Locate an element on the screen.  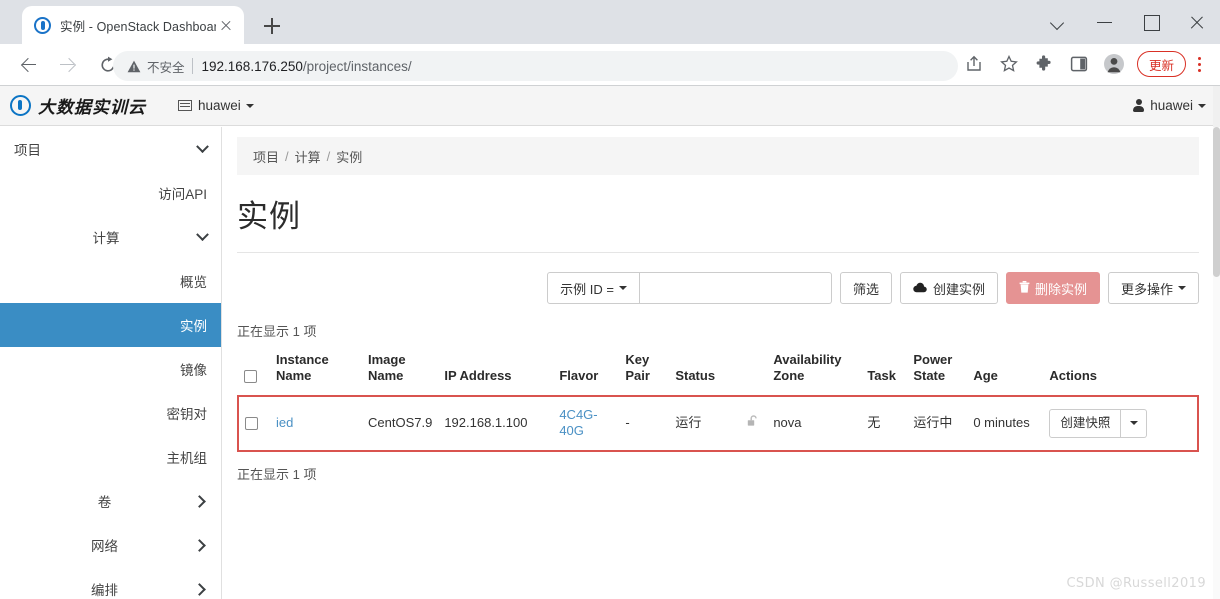
filter-field-dropdown: 示例 ID = is located at coordinates (593, 288).